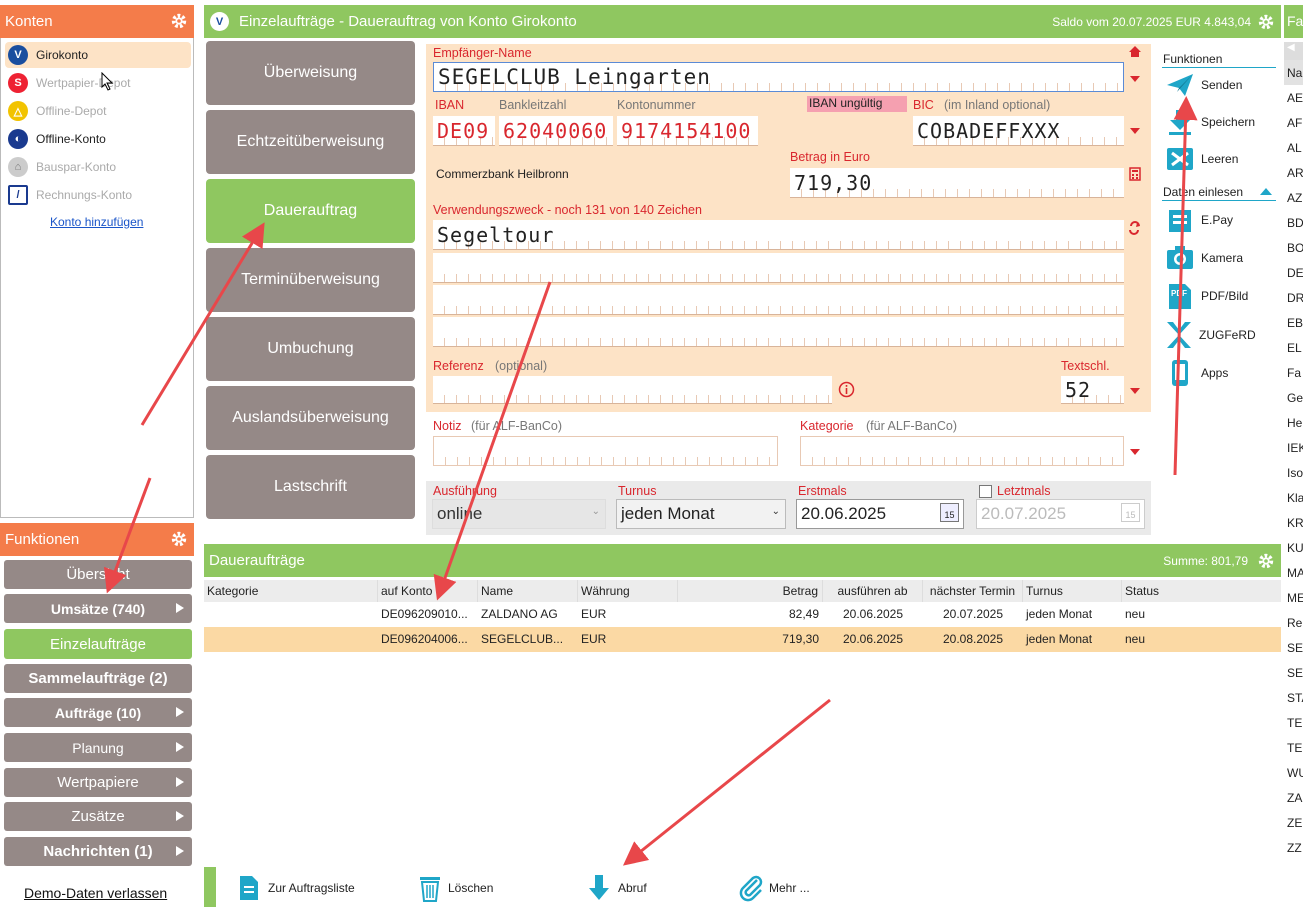 The image size is (1303, 912). What do you see at coordinates (310, 487) in the screenshot?
I see `type-lastschrift: Lastschrift` at bounding box center [310, 487].